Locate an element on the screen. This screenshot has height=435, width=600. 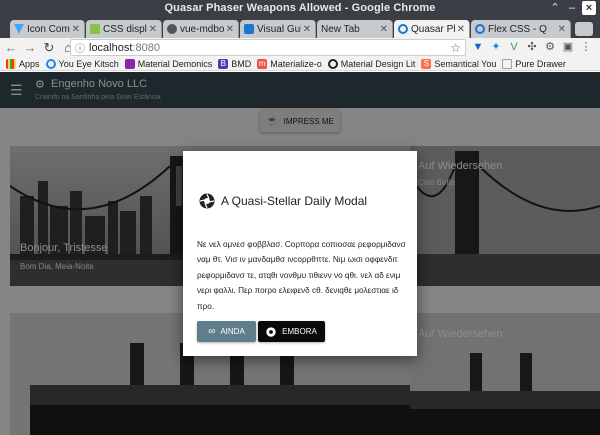
menu-kebab-icon: ⋮ is located at coordinates (586, 47).